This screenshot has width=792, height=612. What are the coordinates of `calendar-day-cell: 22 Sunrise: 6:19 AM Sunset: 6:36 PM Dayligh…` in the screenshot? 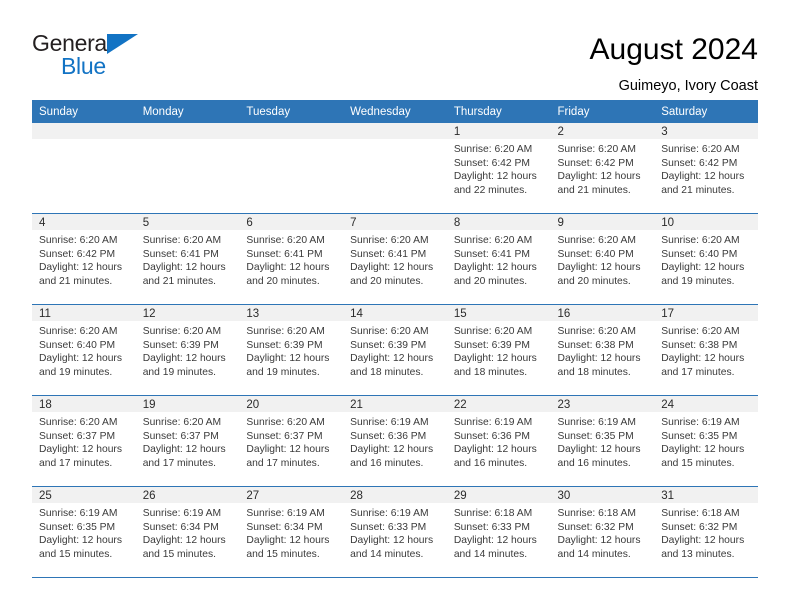 It's located at (498, 441).